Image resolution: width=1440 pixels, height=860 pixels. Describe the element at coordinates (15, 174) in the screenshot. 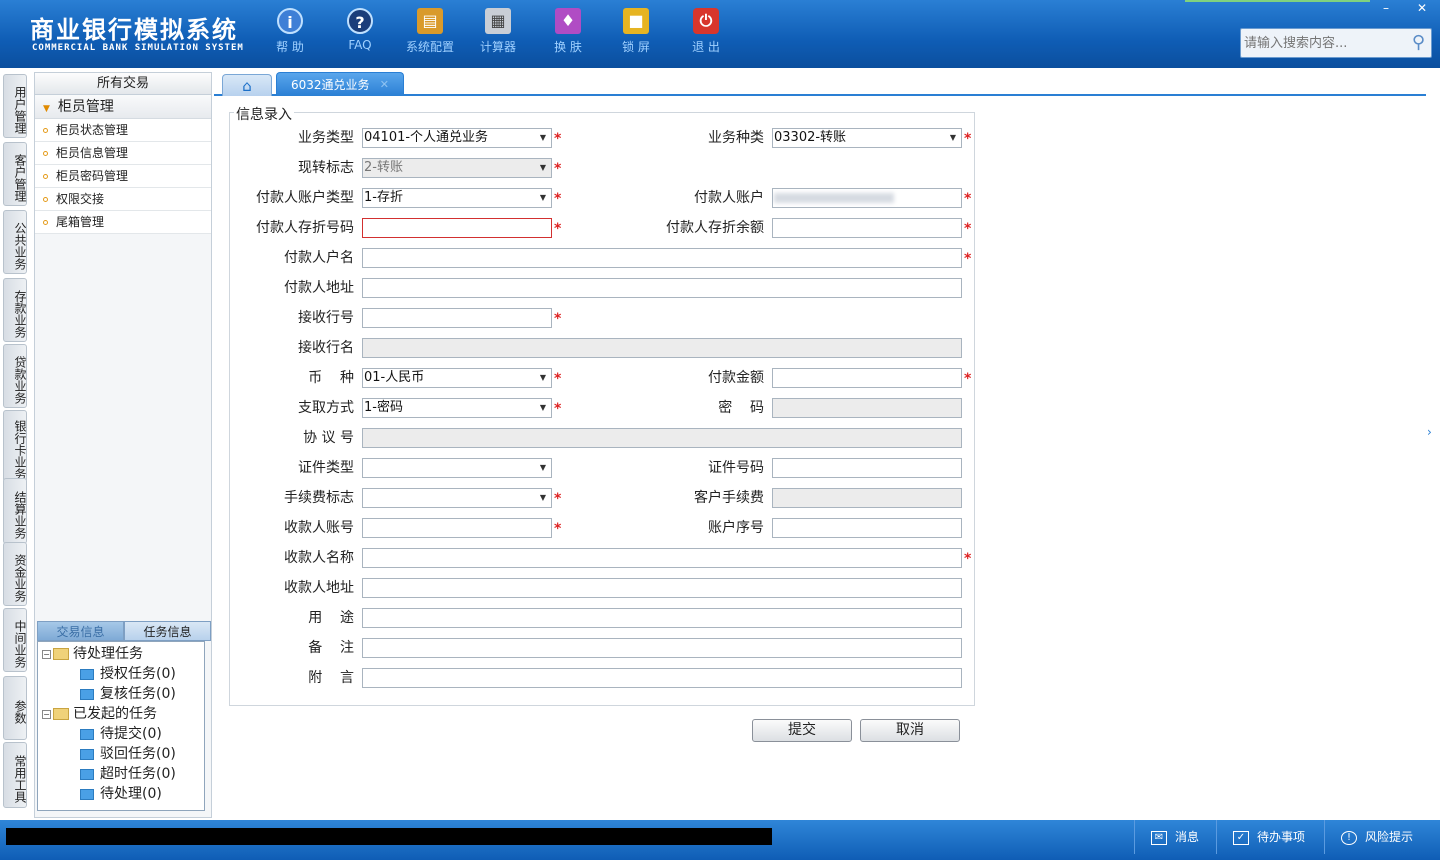

I see `side-tab-customer-mgmt: 客户管理` at that location.